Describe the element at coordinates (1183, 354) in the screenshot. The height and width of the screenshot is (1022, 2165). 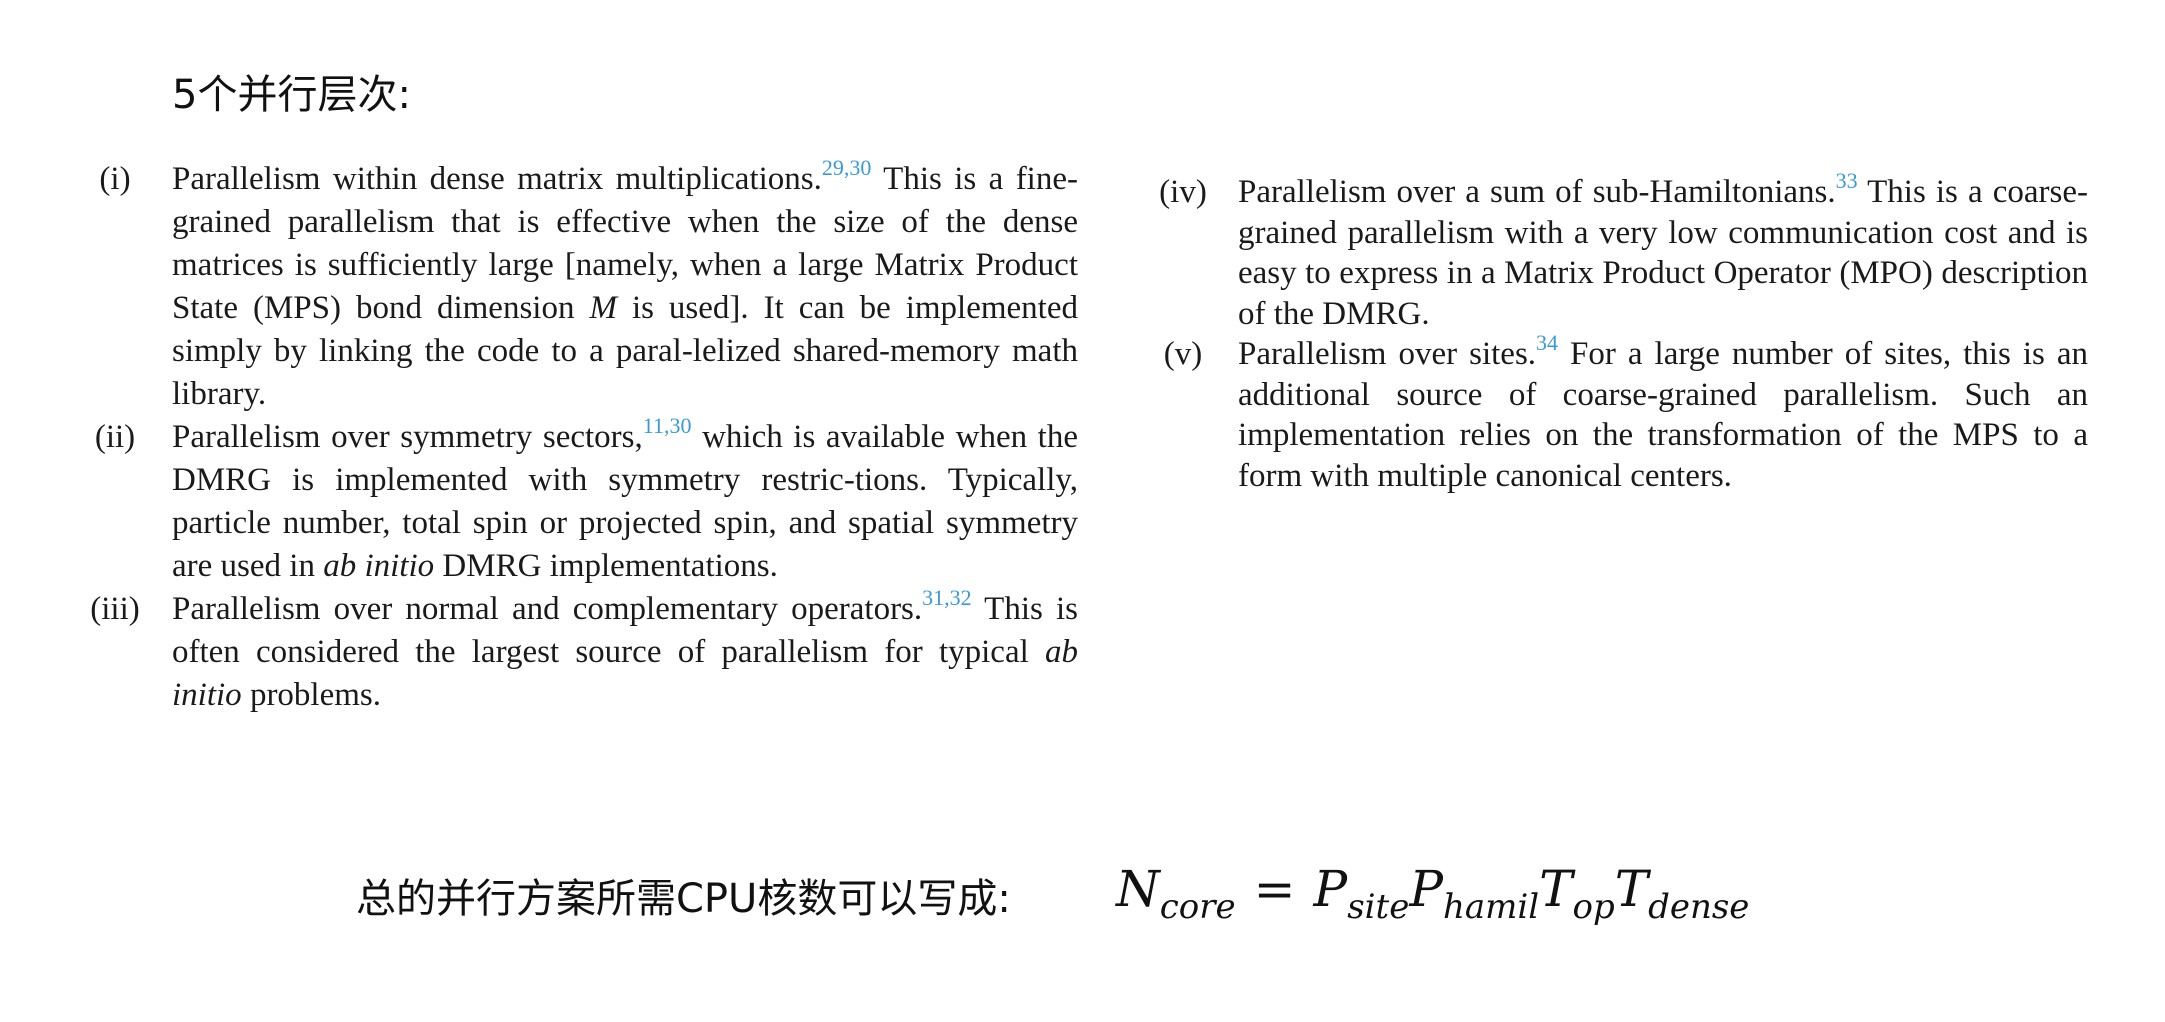
I see `item-number: (v)` at that location.